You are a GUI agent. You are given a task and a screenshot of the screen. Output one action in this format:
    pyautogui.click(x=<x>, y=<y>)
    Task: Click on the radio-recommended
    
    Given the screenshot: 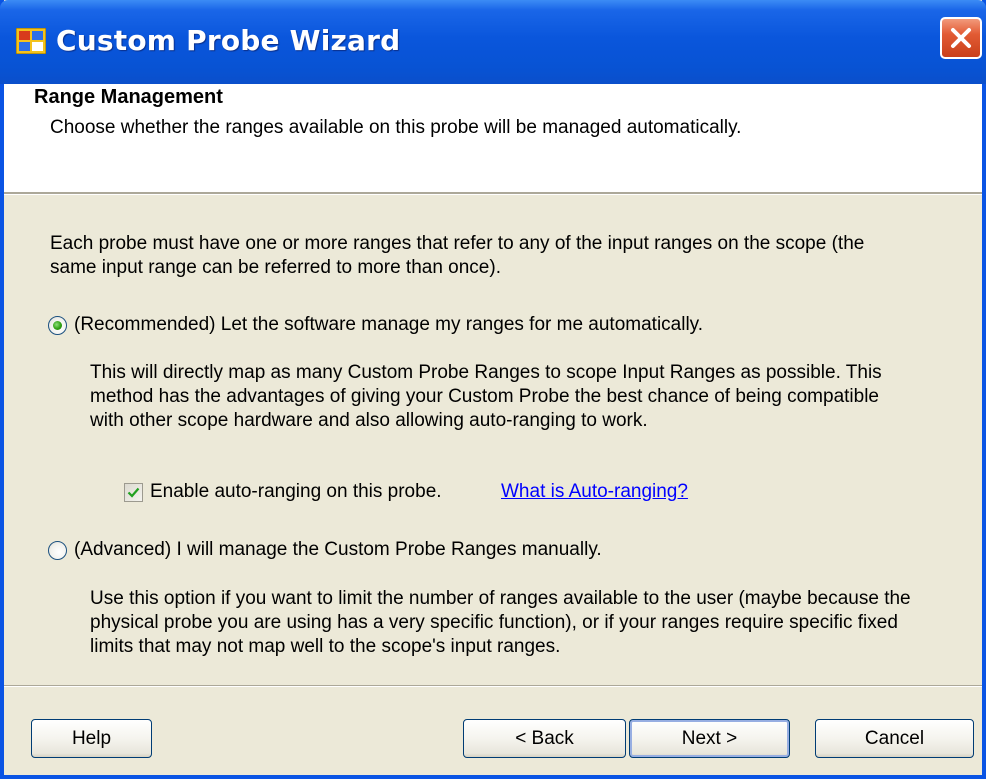 What is the action you would take?
    pyautogui.click(x=57, y=325)
    